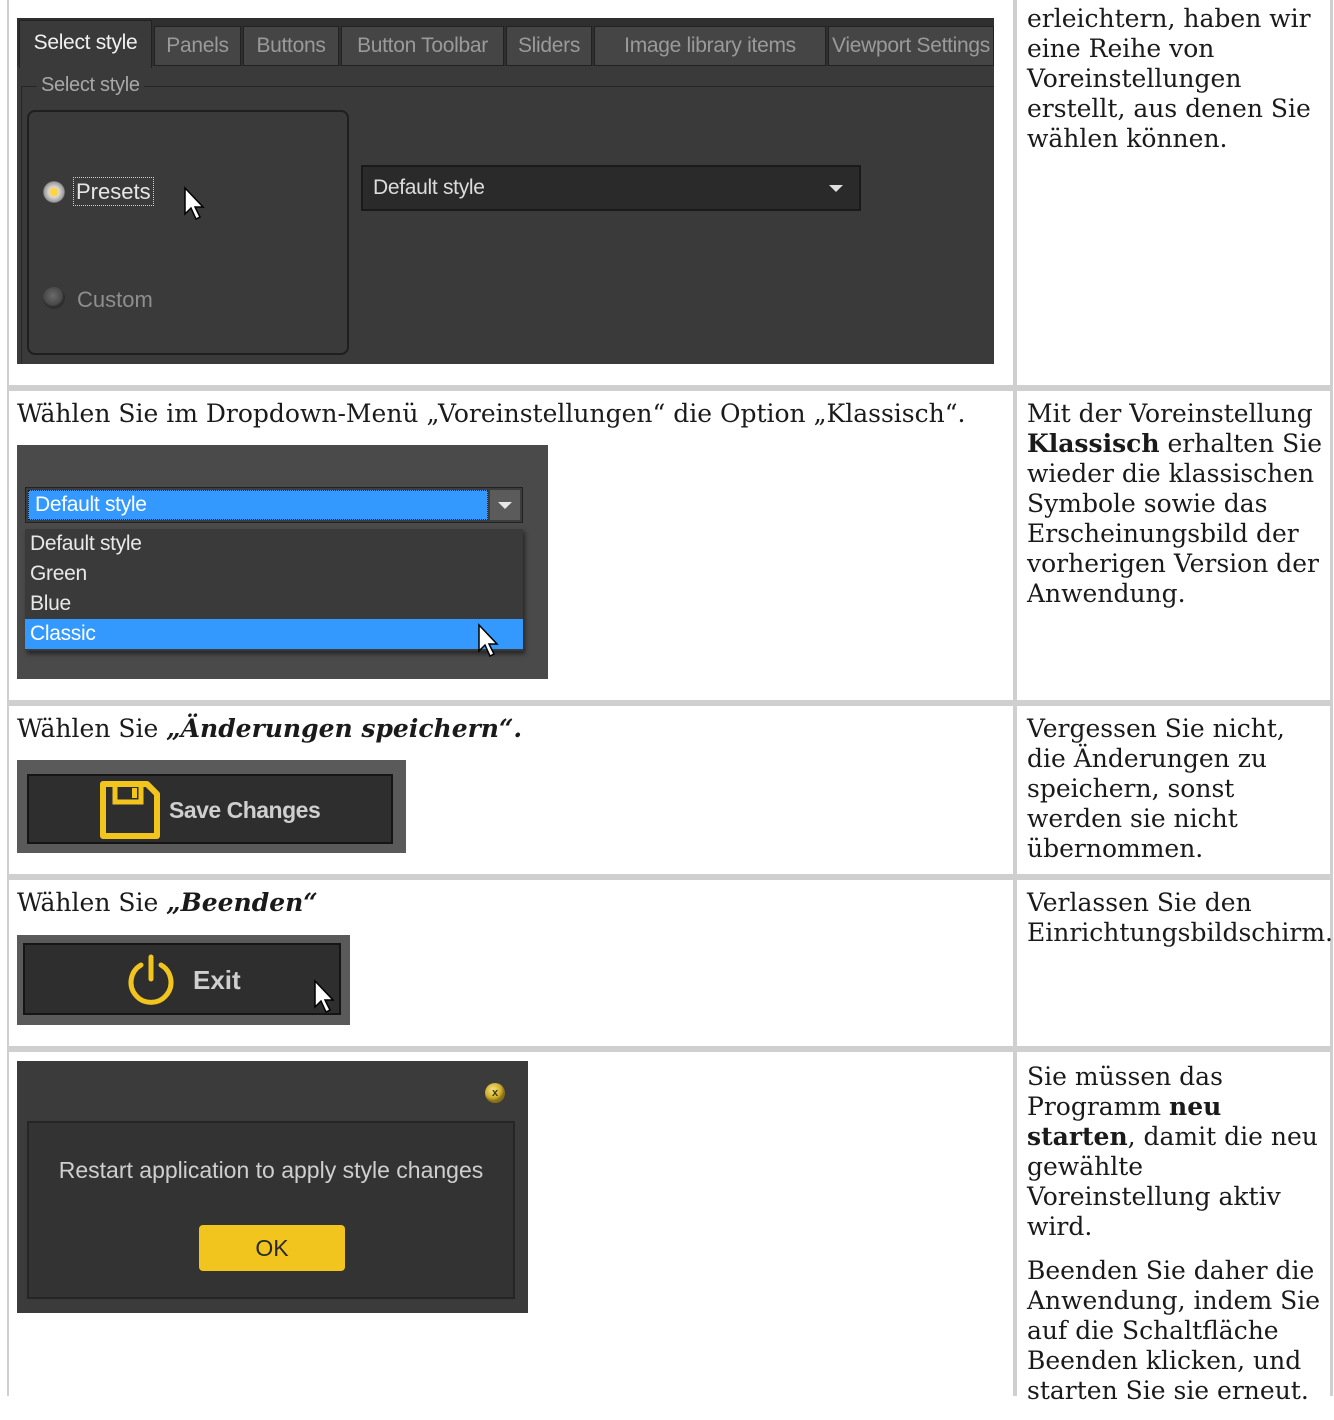  What do you see at coordinates (54, 192) in the screenshot?
I see `radio-presets` at bounding box center [54, 192].